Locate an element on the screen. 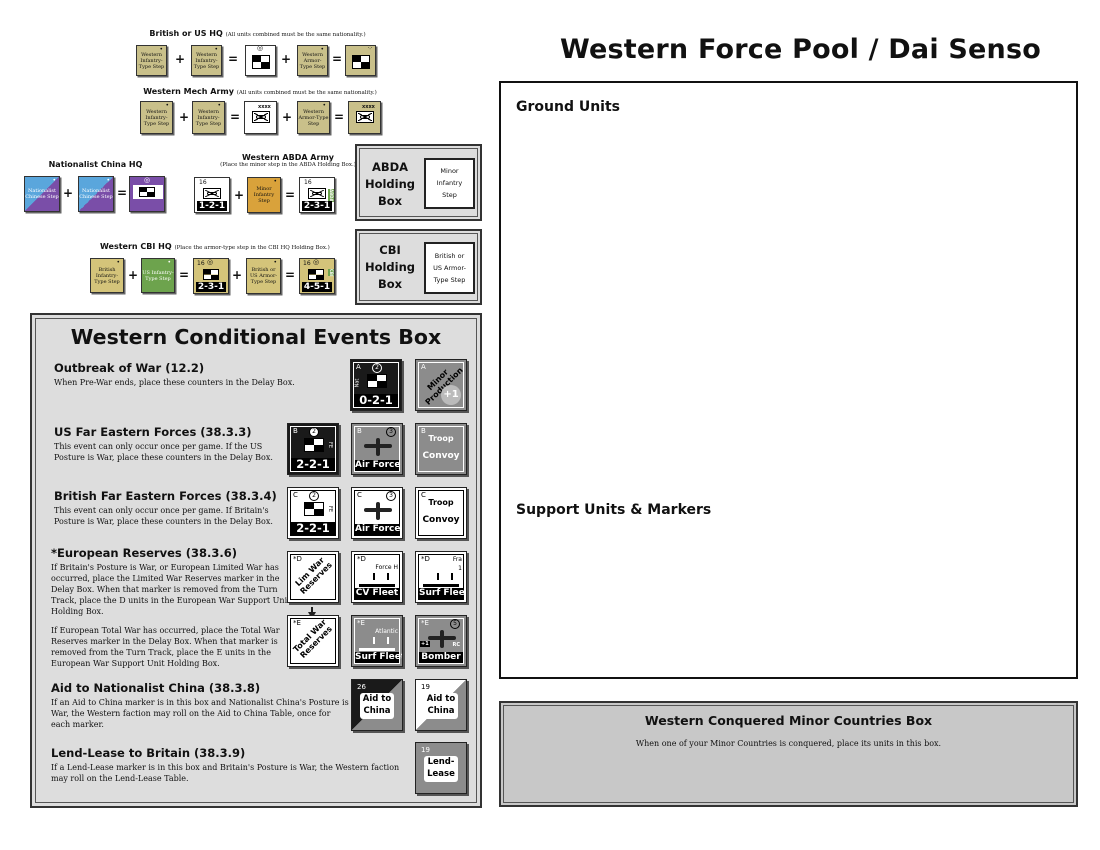 The width and height of the screenshot is (1100, 850). combo-title-text: Western CBI HQ is located at coordinates (136, 246).